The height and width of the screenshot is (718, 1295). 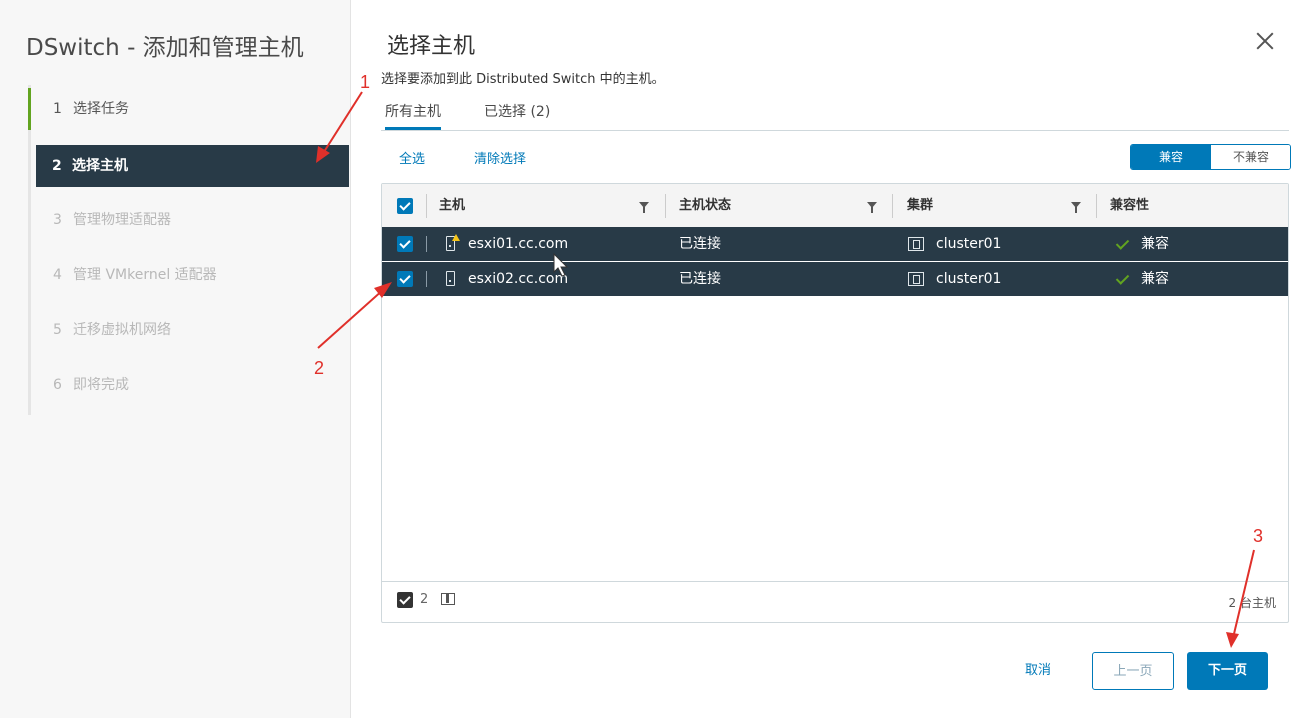 I want to click on compatible-toggle-button: 兼容, so click(x=1171, y=157).